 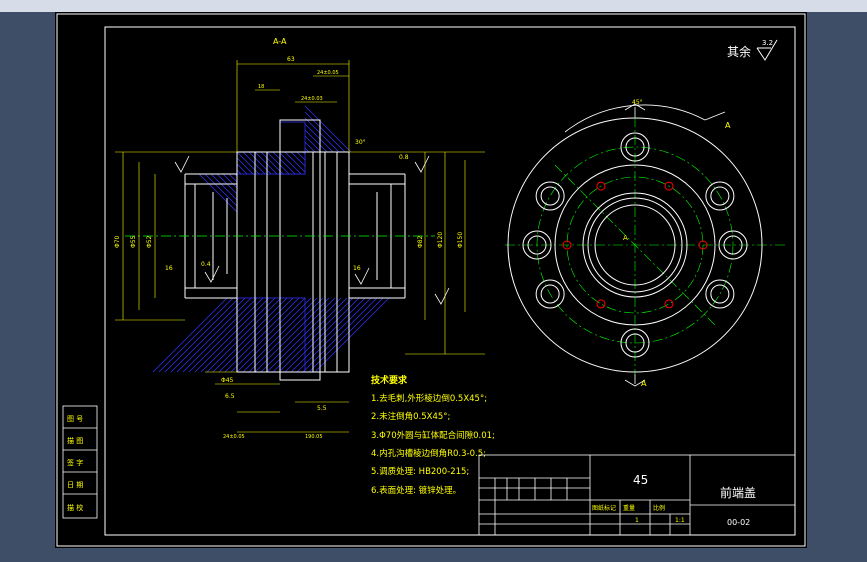 What do you see at coordinates (767, 43) in the screenshot?
I see `roughness-value: 3.2` at bounding box center [767, 43].